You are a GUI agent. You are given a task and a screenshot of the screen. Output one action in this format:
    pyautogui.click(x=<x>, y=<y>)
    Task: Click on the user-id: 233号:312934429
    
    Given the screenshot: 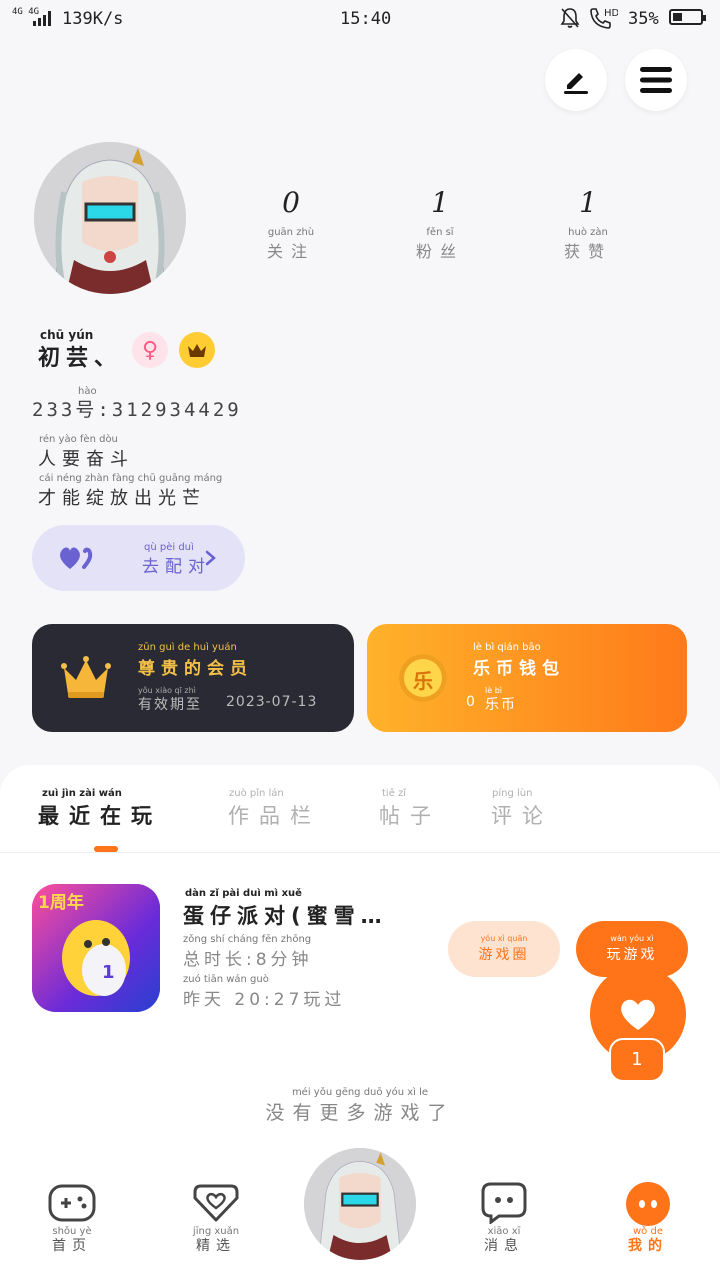 What is the action you would take?
    pyautogui.click(x=137, y=410)
    